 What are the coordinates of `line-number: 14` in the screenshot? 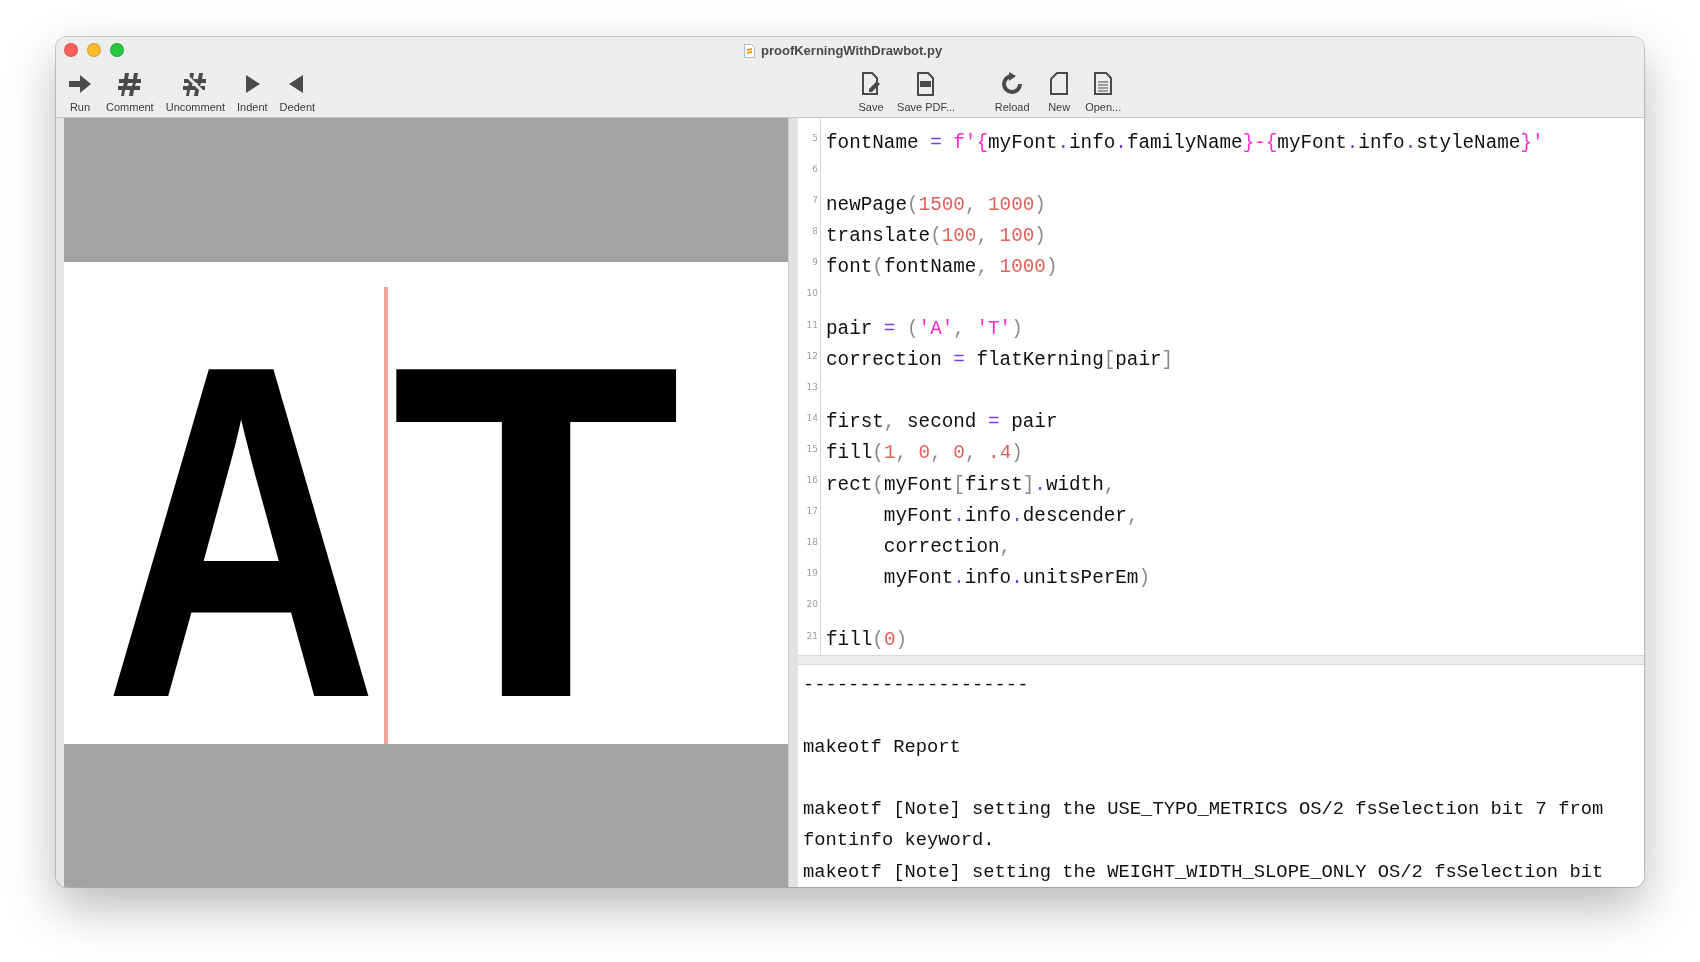 It's located at (811, 417).